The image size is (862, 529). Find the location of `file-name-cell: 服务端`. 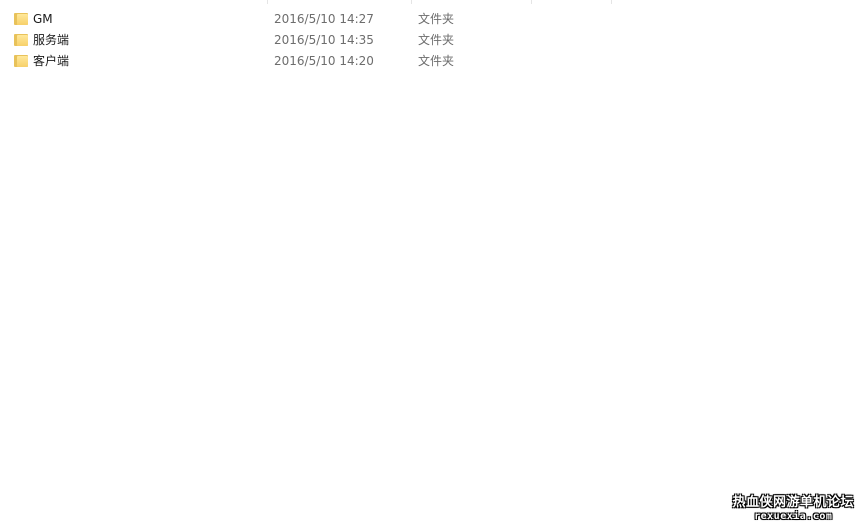

file-name-cell: 服务端 is located at coordinates (139, 40).